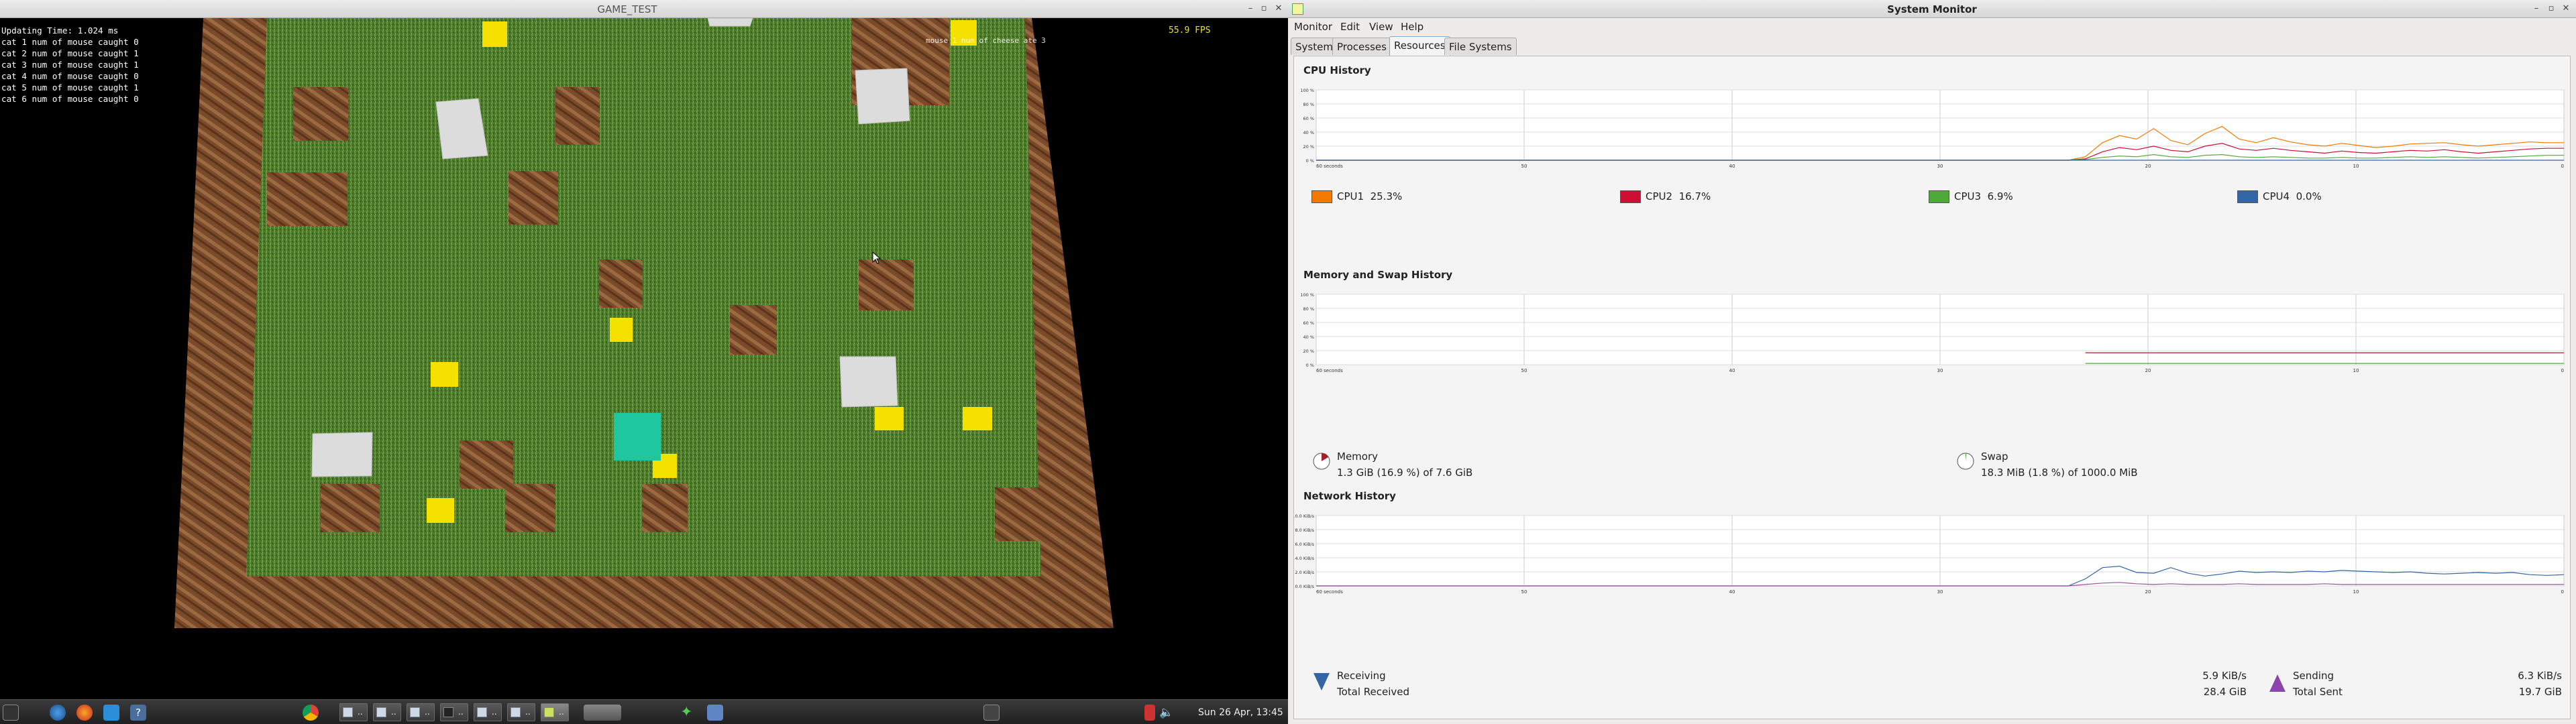 This screenshot has height=724, width=2576. What do you see at coordinates (1939, 196) in the screenshot?
I see `cpu3-swatch` at bounding box center [1939, 196].